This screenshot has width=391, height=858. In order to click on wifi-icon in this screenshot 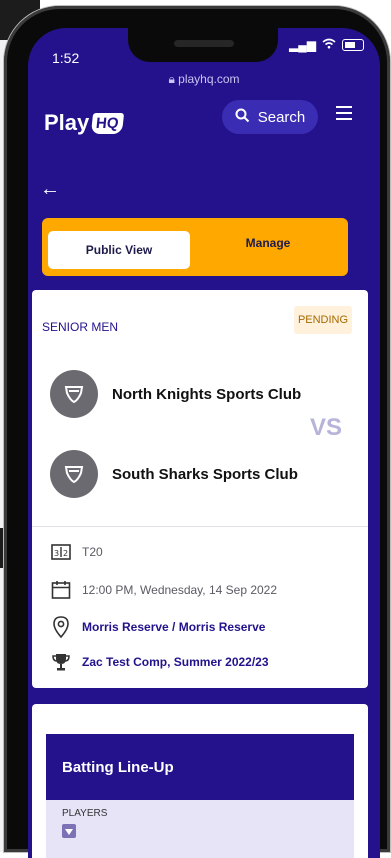, I will do `click(329, 45)`.